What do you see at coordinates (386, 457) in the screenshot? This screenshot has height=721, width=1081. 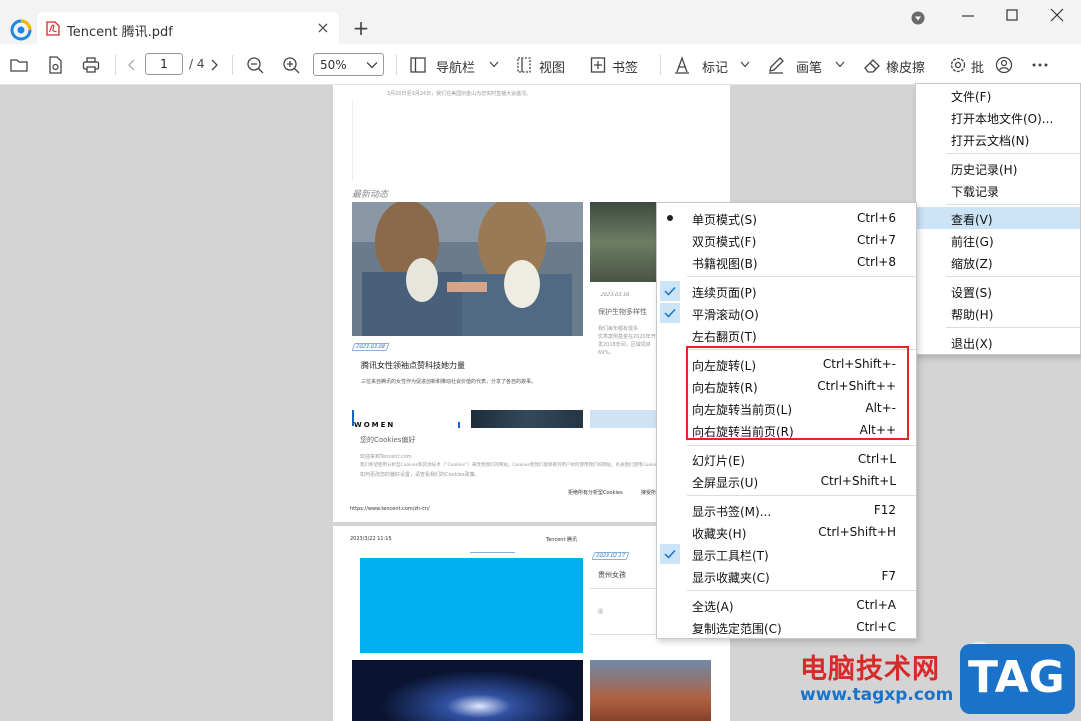 I see `cookie-text: 欢迎来到Tencent.com` at bounding box center [386, 457].